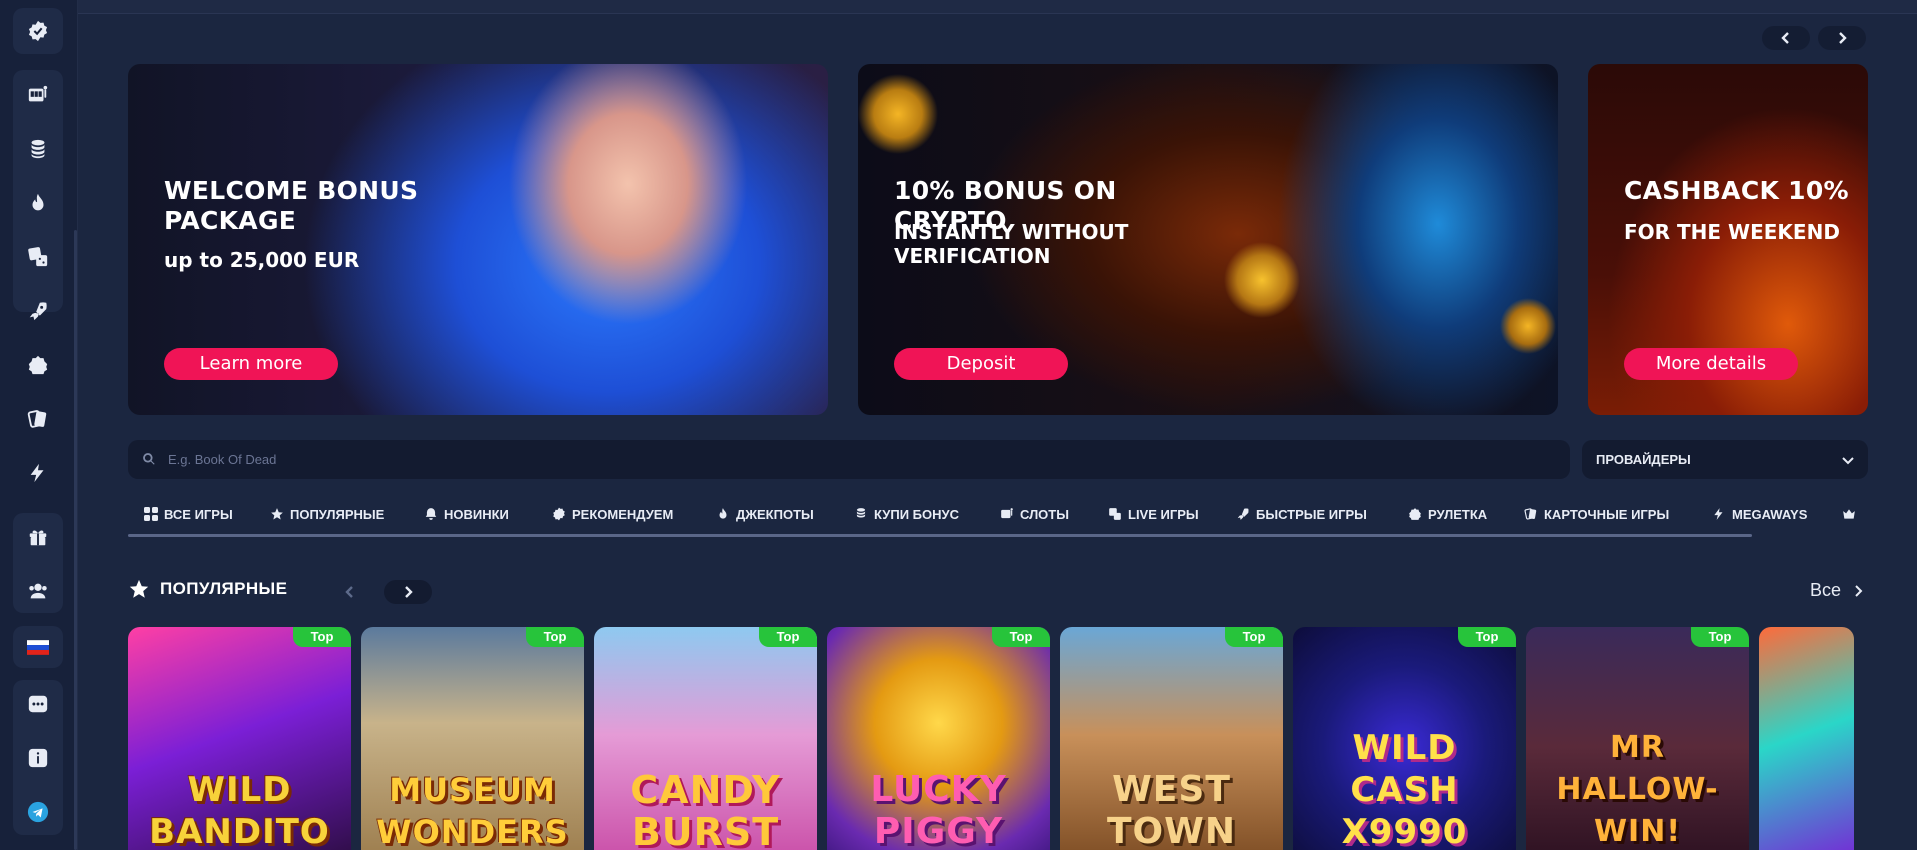 Image resolution: width=1917 pixels, height=850 pixels. I want to click on game-title: CANDY BURST, so click(705, 809).